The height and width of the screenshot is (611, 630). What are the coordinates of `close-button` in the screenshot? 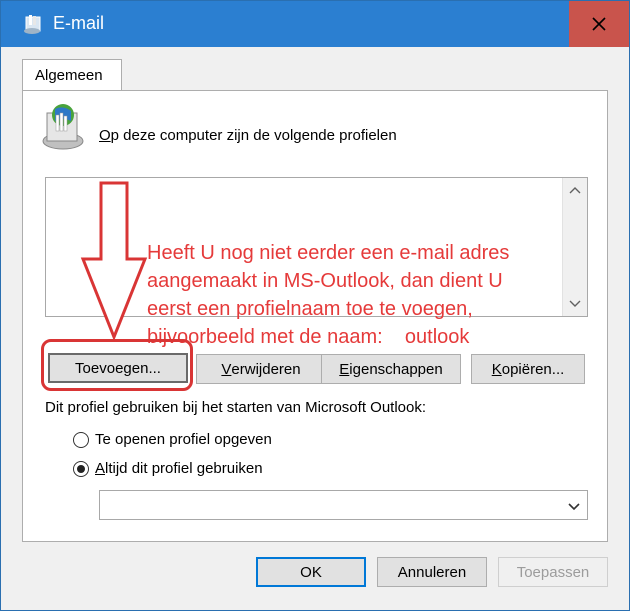 It's located at (599, 24).